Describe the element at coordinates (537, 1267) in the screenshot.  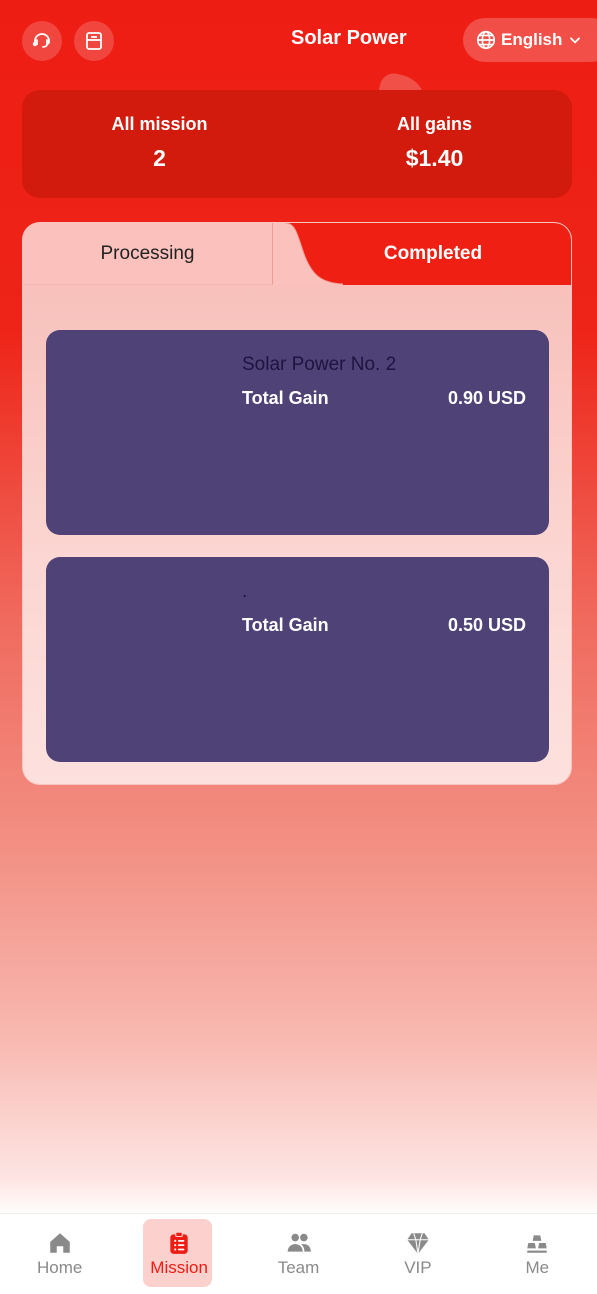
I see `nav-label-me: Me` at that location.